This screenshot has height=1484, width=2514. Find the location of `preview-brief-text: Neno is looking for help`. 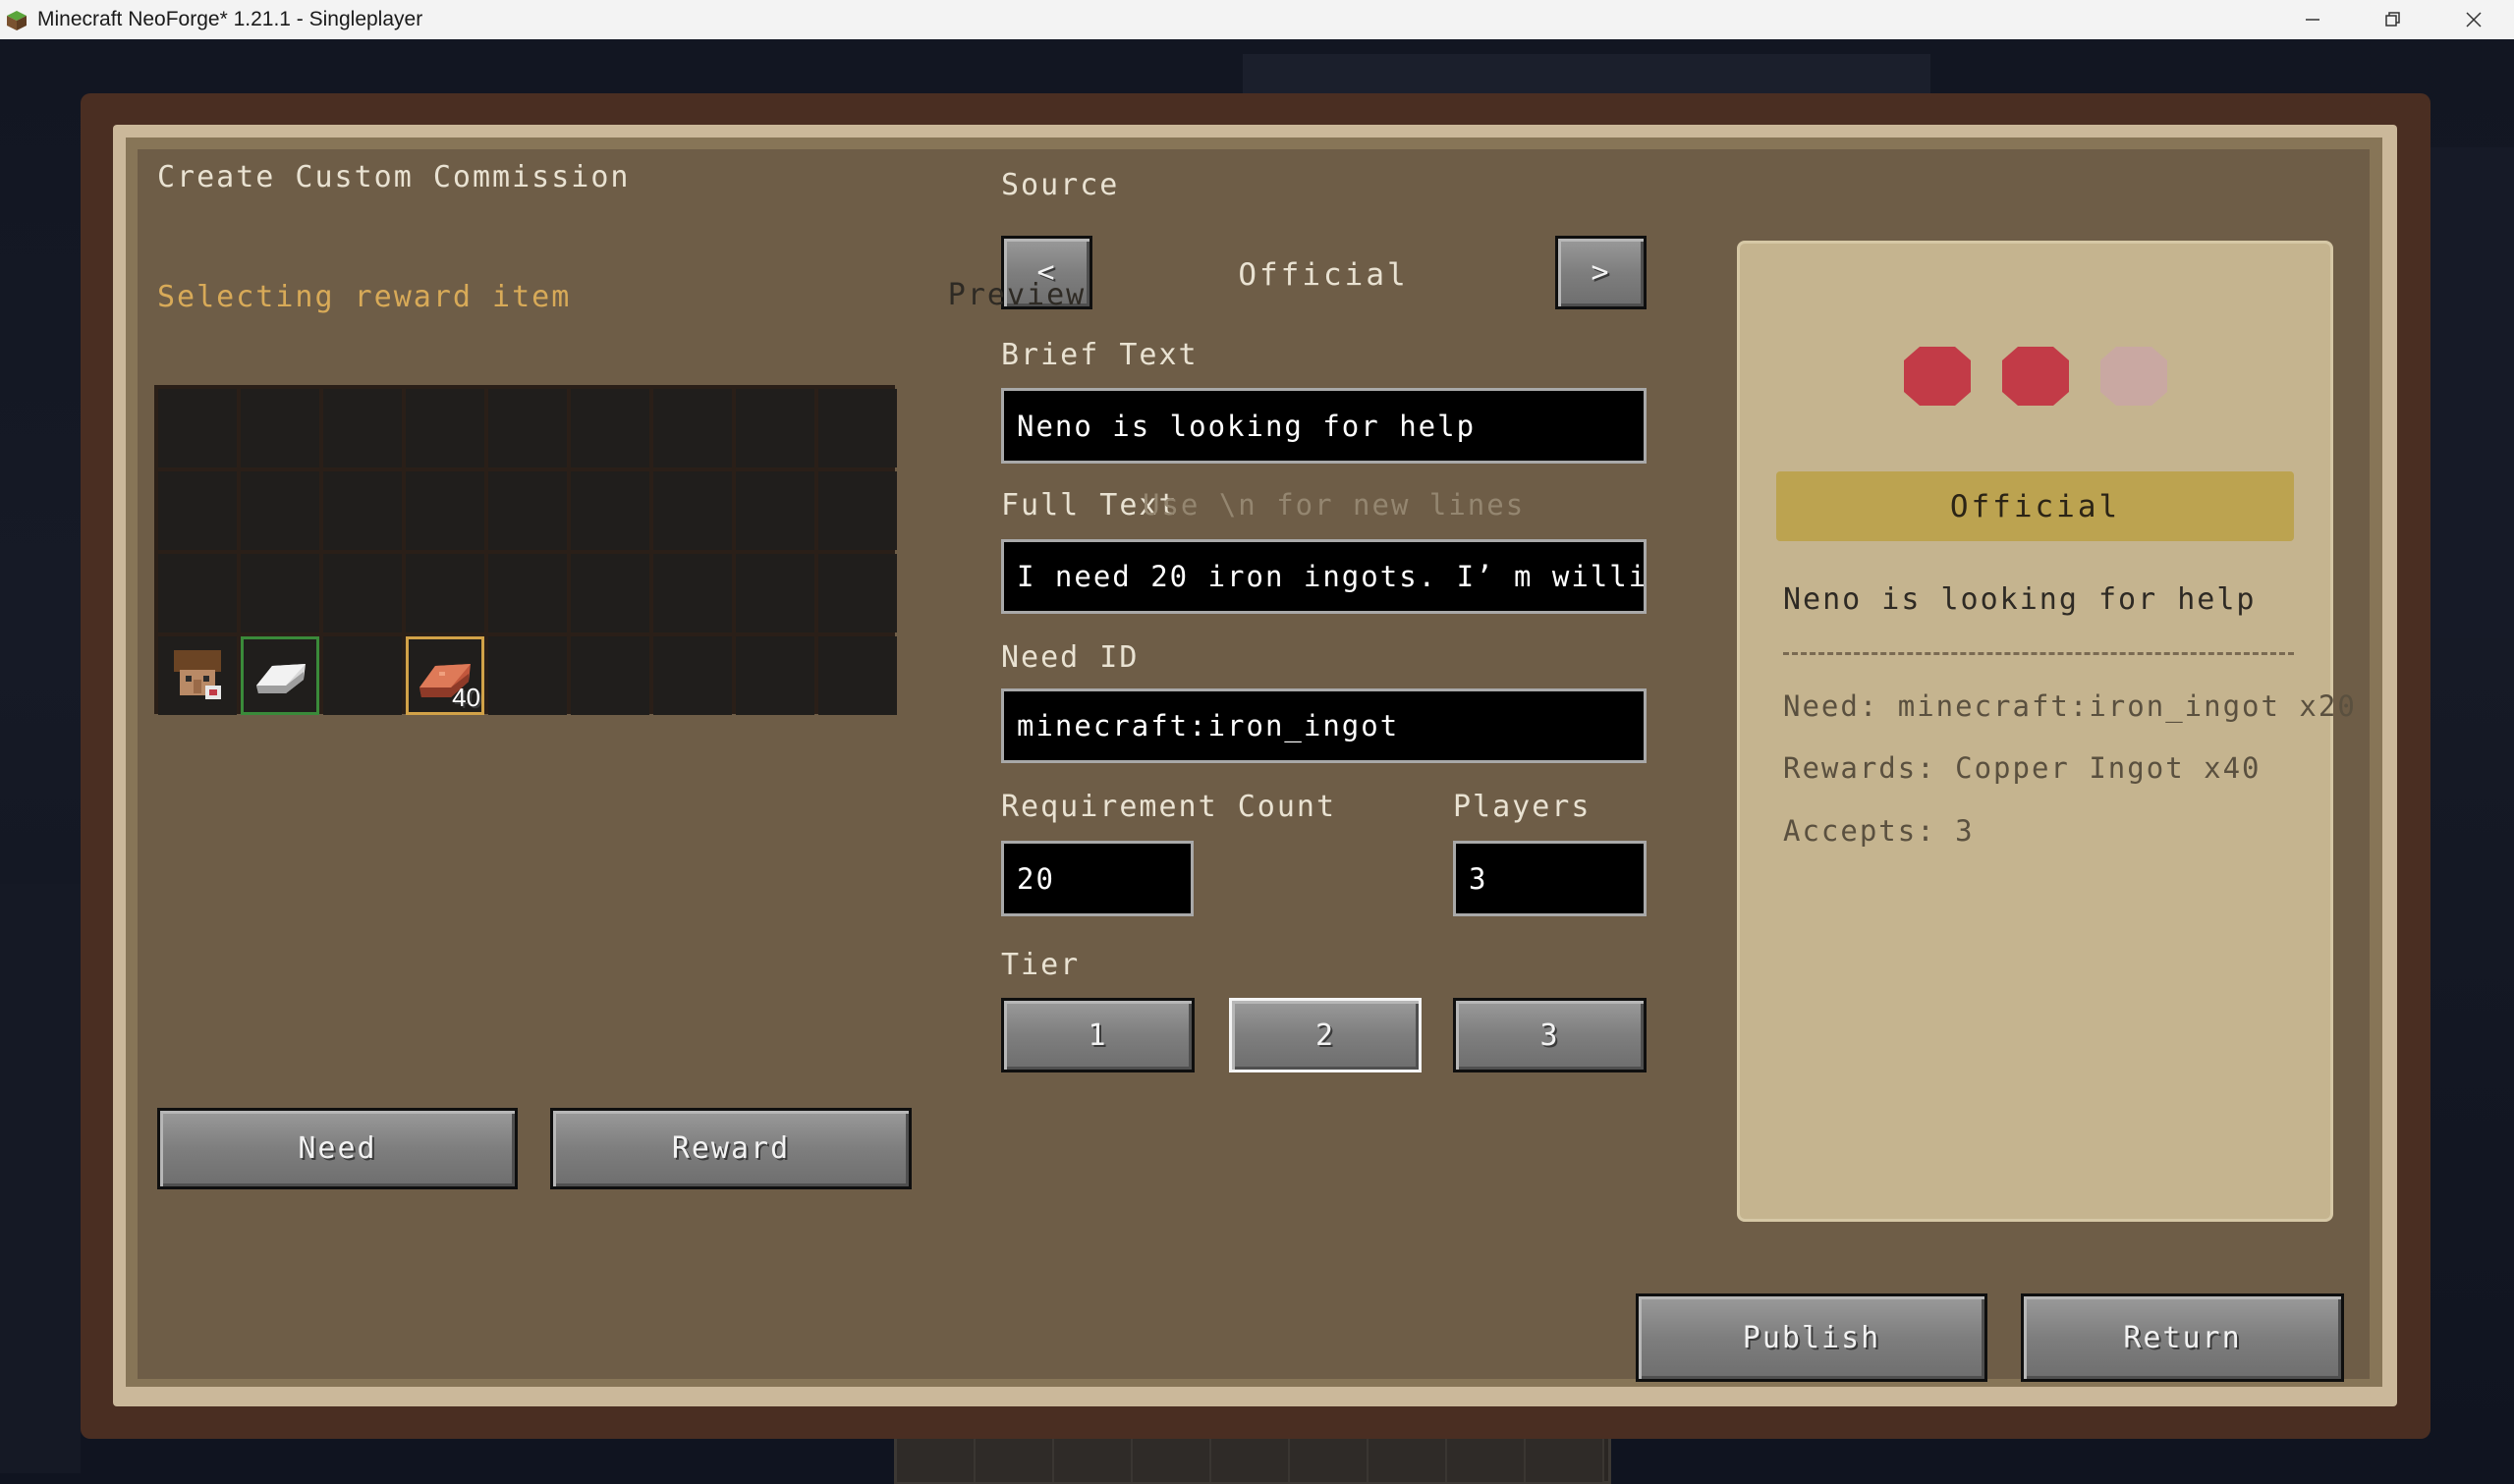

preview-brief-text: Neno is looking for help is located at coordinates (2020, 599).